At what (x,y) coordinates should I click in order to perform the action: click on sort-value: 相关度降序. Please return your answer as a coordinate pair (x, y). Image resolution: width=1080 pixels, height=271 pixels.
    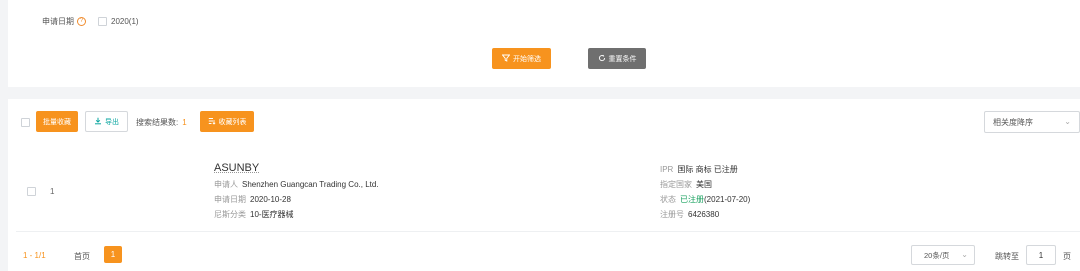
    Looking at the image, I should click on (1013, 122).